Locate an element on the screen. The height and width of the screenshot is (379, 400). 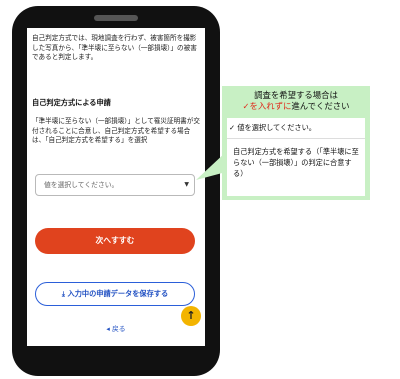
callout-title-line2: ✓を入れずに進んでください is located at coordinates (296, 106).